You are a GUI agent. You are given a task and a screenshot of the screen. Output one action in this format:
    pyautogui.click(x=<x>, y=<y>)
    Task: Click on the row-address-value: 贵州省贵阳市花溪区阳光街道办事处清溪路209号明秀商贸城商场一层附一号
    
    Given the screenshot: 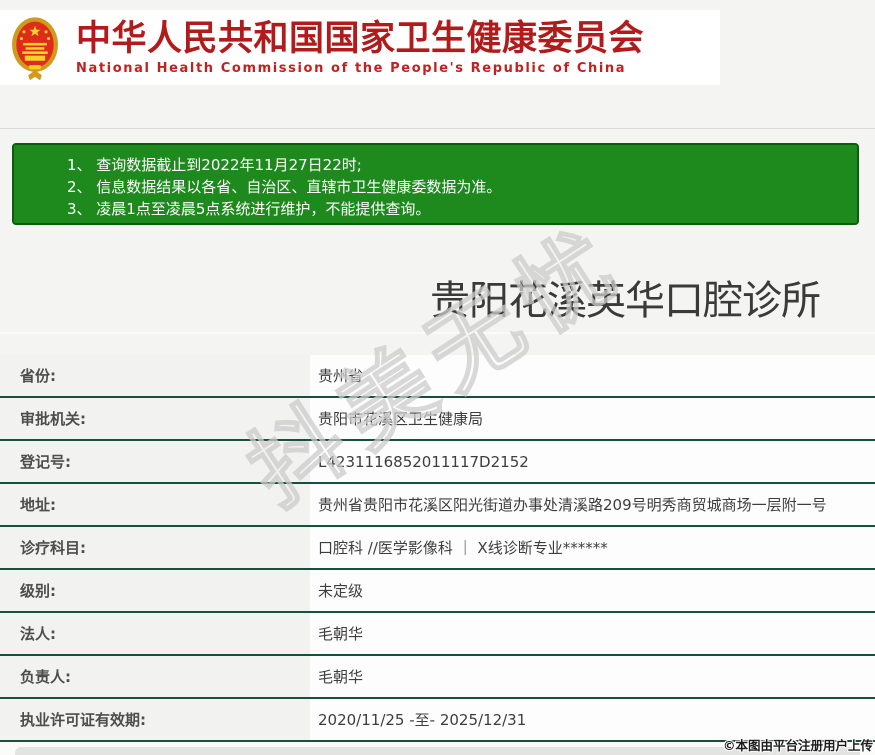 What is the action you would take?
    pyautogui.click(x=592, y=504)
    